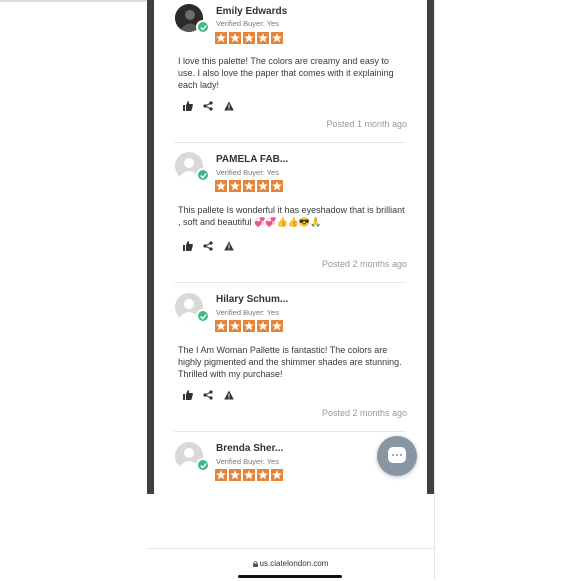  I want to click on url-display: us.ciatelondon.com, so click(290, 563).